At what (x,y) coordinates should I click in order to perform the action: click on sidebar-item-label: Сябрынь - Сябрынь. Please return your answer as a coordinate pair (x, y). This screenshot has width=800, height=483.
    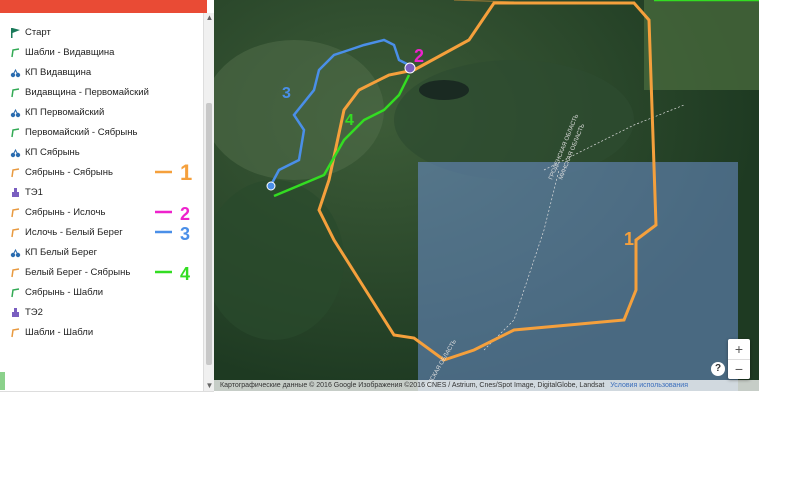
    Looking at the image, I should click on (69, 172).